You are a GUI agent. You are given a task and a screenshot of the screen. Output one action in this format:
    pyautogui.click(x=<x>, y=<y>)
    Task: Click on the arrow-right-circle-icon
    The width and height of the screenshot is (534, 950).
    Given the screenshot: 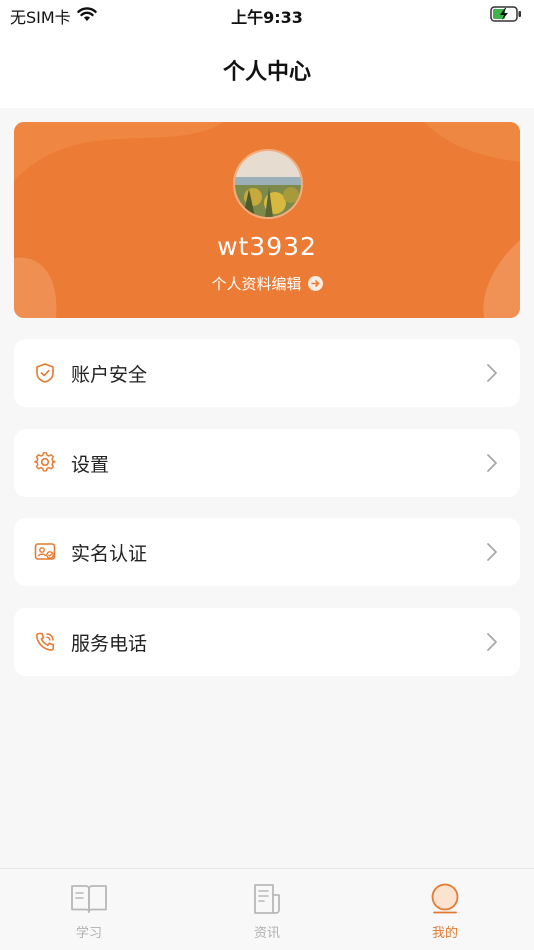 What is the action you would take?
    pyautogui.click(x=315, y=283)
    